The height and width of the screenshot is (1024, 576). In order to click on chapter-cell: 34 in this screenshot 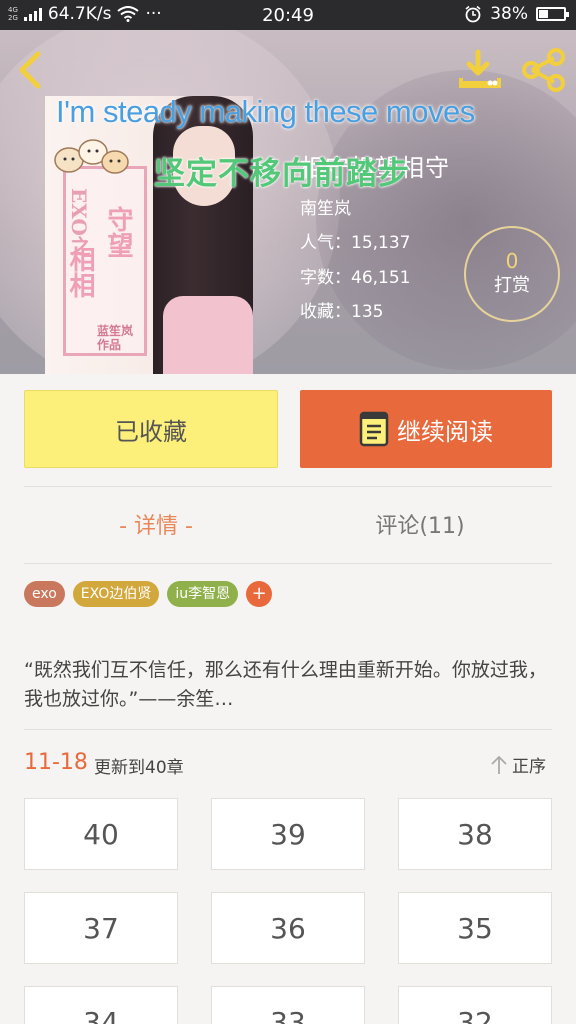, I will do `click(101, 1005)`.